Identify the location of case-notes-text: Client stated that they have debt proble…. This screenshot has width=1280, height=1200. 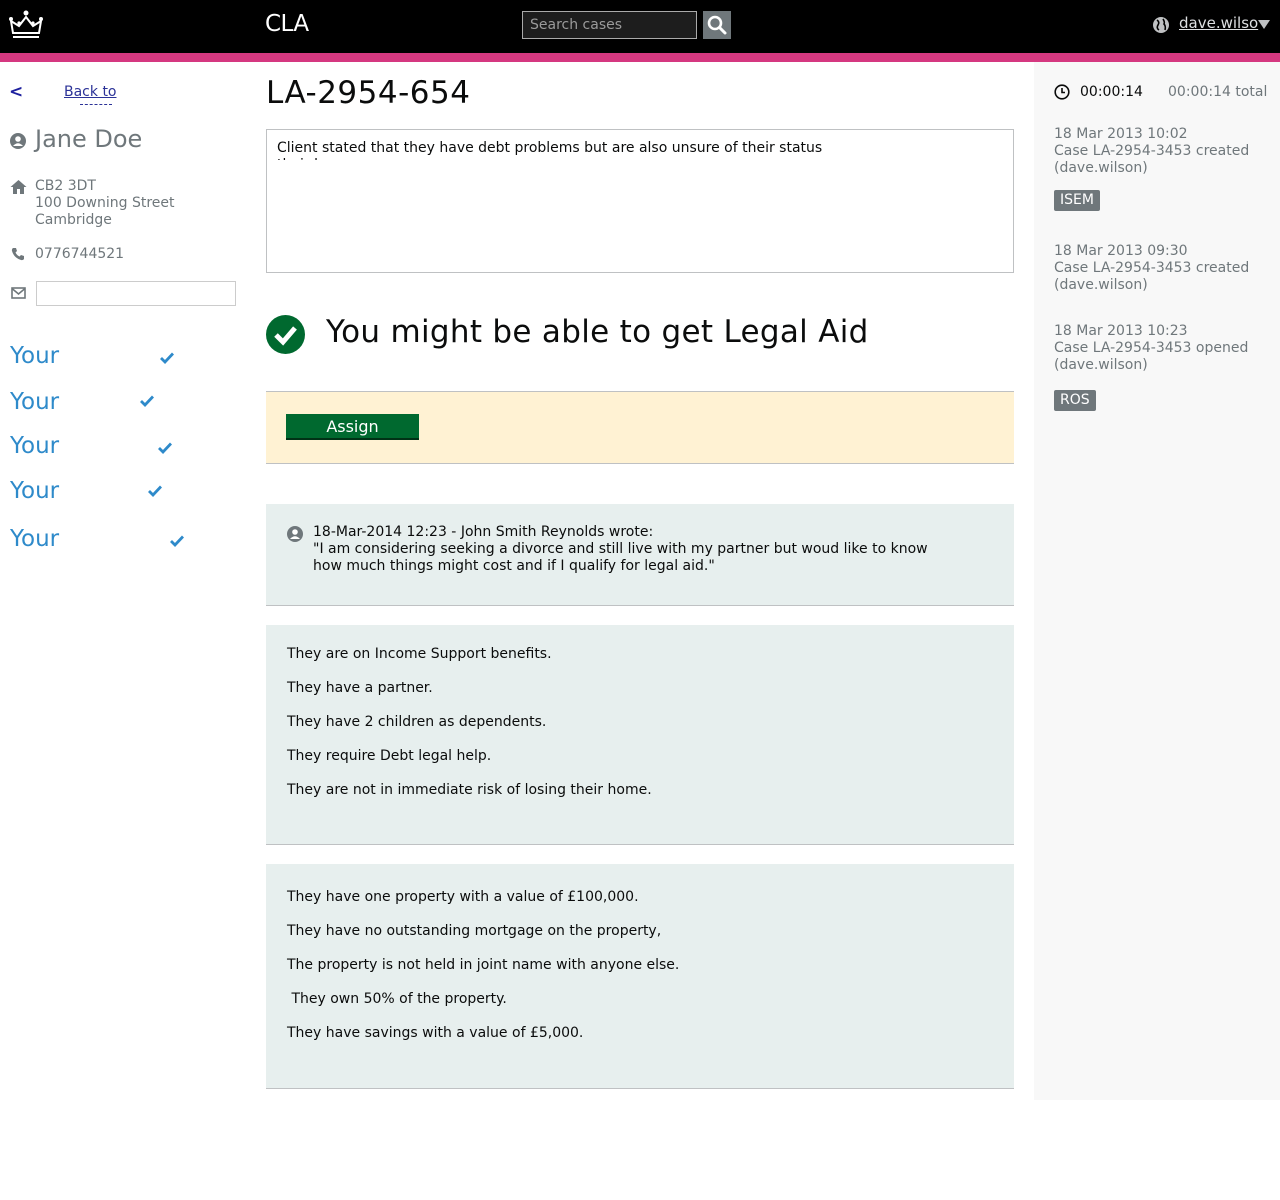
(550, 148).